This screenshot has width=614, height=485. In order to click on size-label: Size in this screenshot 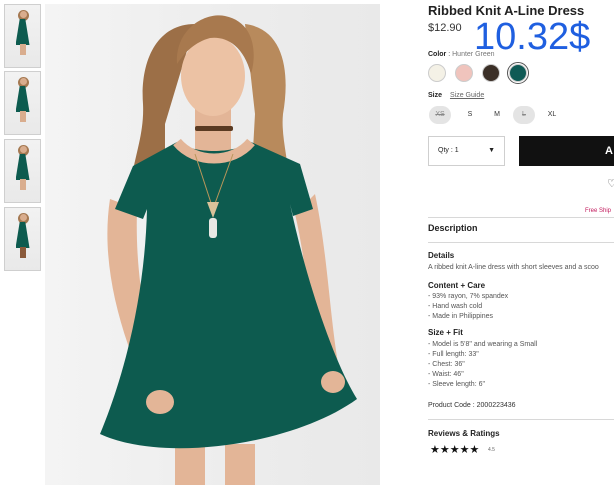, I will do `click(435, 95)`.